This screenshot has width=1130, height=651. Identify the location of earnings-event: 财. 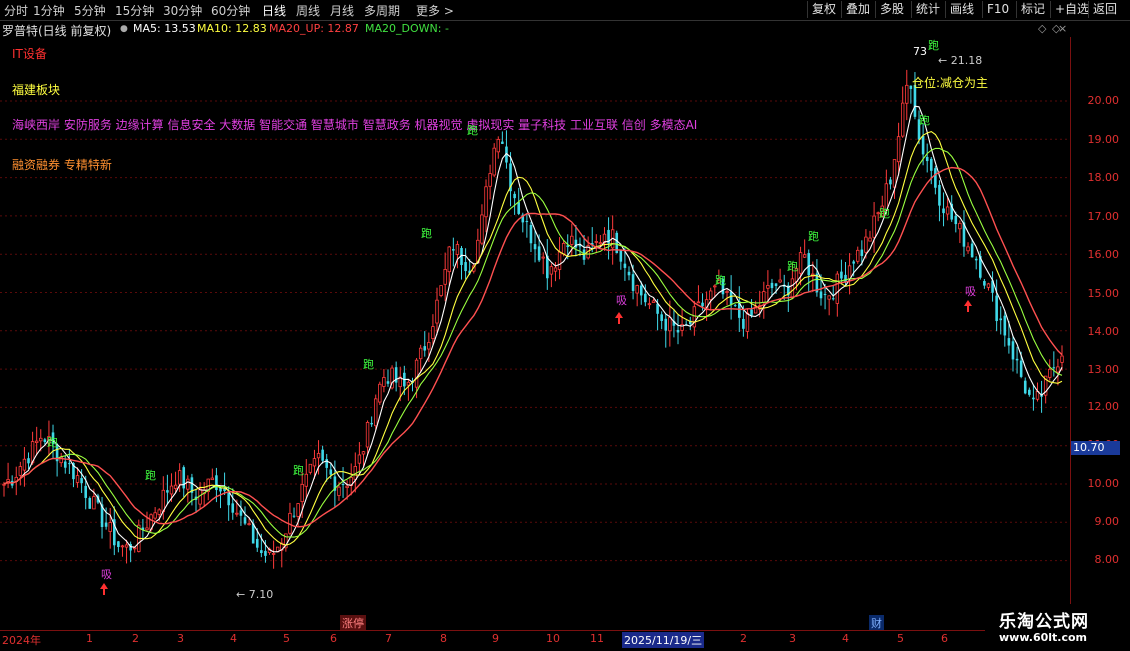
(876, 623).